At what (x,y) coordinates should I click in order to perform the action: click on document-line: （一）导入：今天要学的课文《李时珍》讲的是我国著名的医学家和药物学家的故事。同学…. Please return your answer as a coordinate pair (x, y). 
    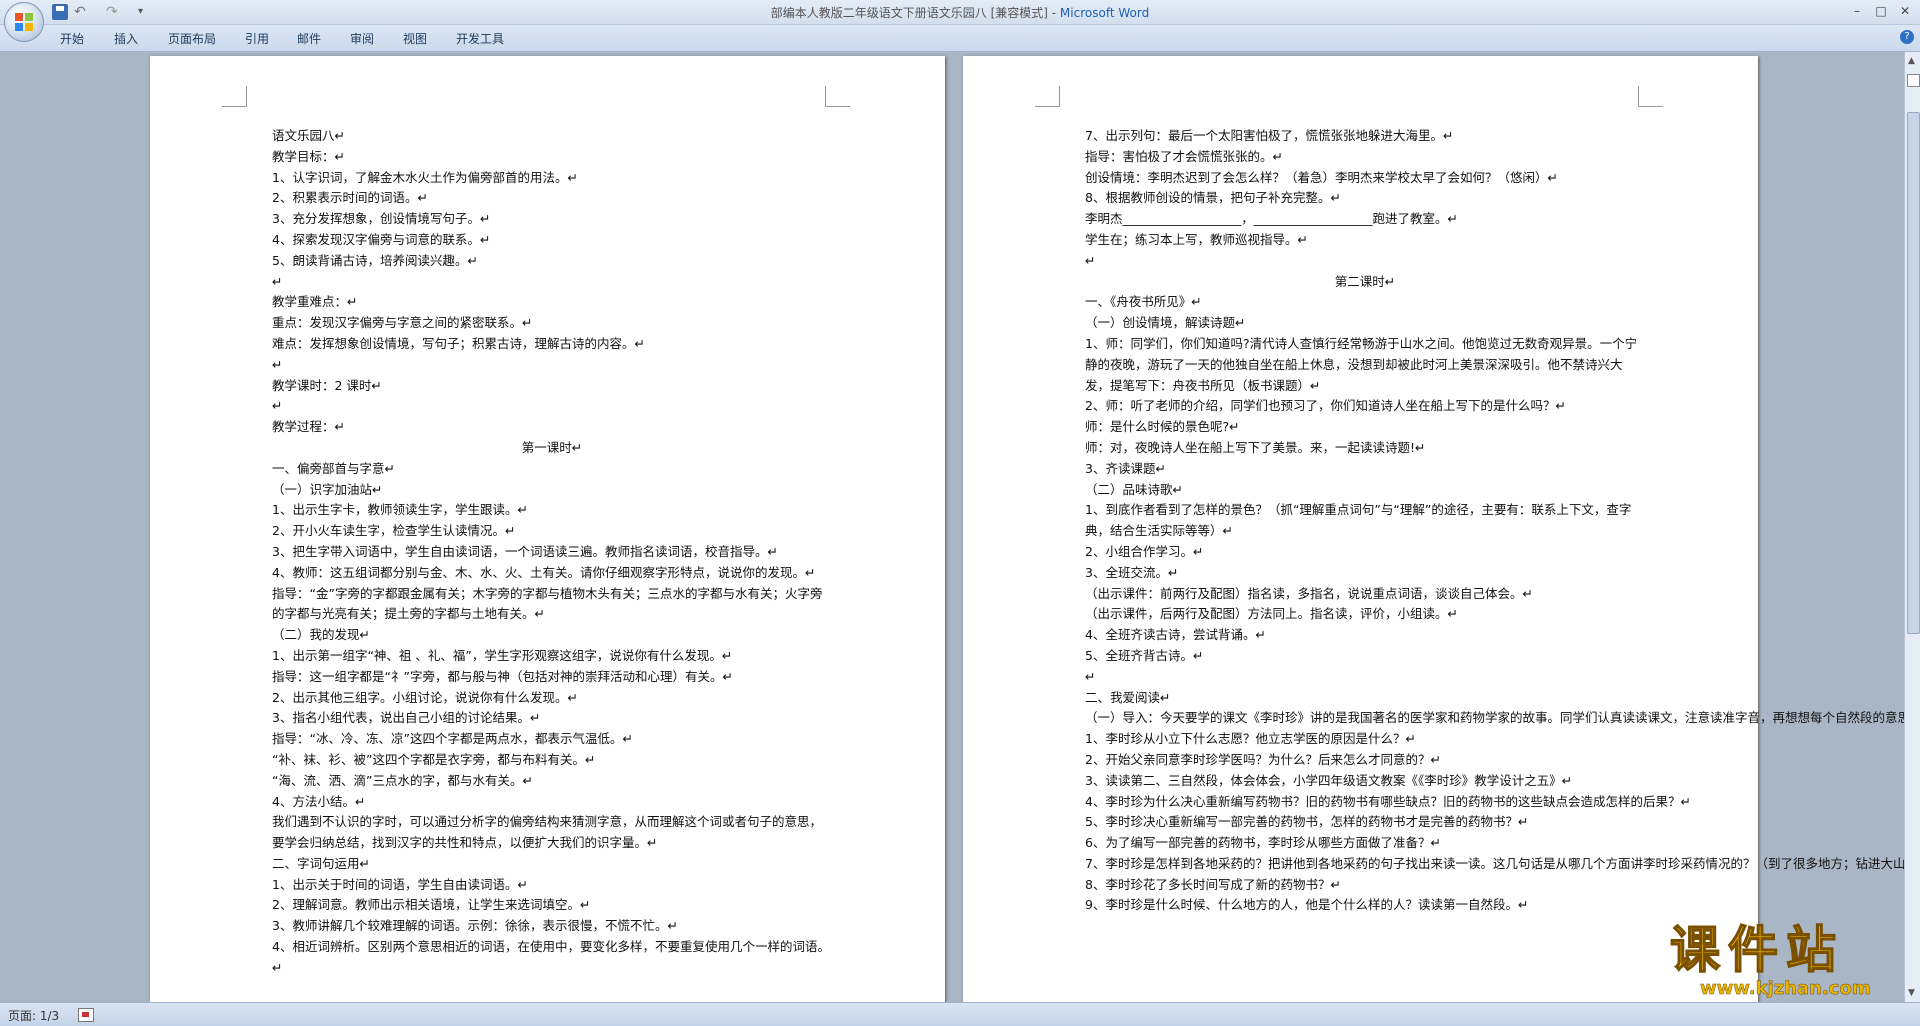
    Looking at the image, I should click on (1494, 718).